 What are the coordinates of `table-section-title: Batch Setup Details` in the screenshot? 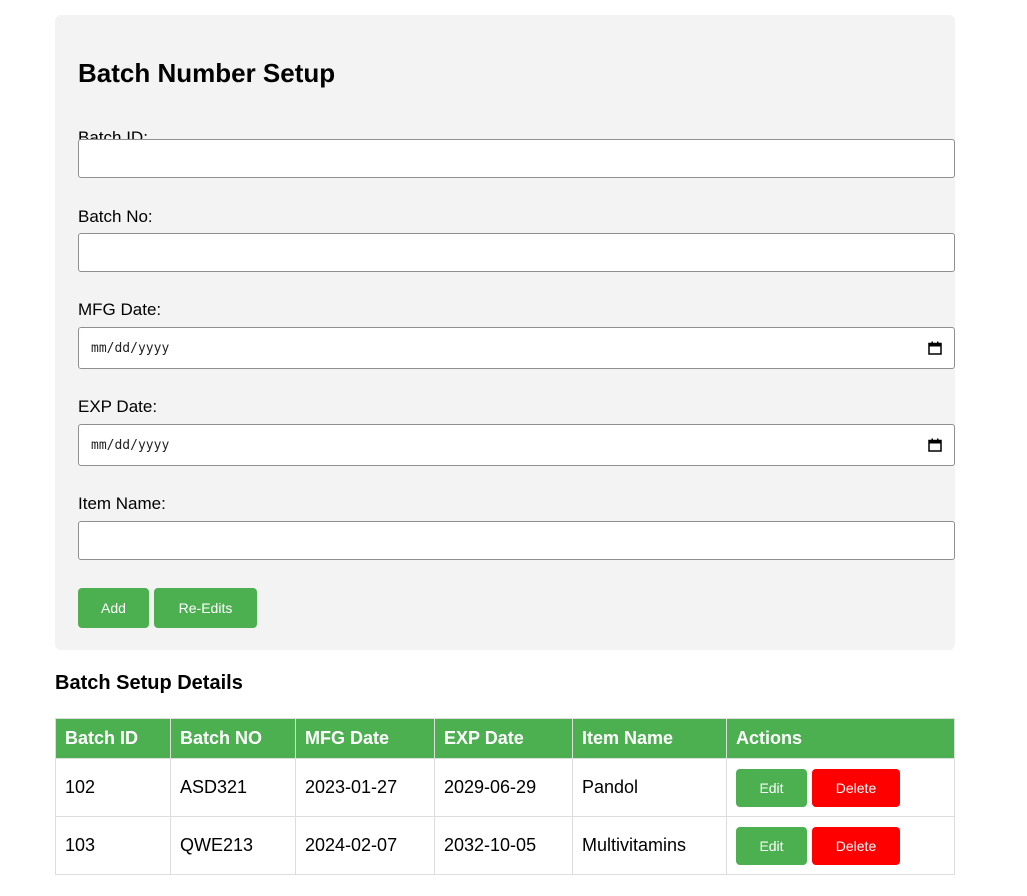 It's located at (149, 683).